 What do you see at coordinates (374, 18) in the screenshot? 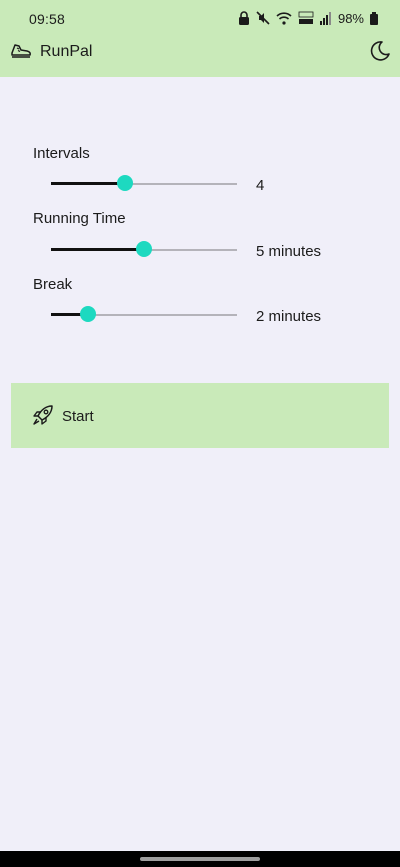
I see `battery-icon` at bounding box center [374, 18].